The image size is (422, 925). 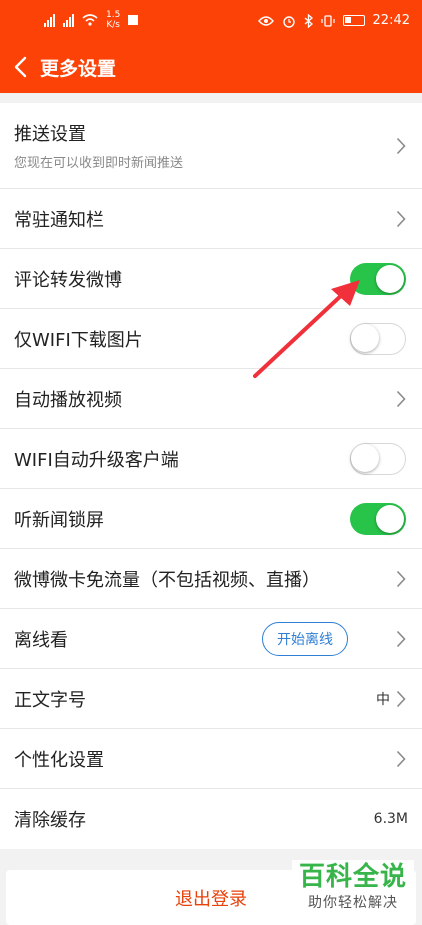 What do you see at coordinates (352, 877) in the screenshot?
I see `watermark-title: 百科全说` at bounding box center [352, 877].